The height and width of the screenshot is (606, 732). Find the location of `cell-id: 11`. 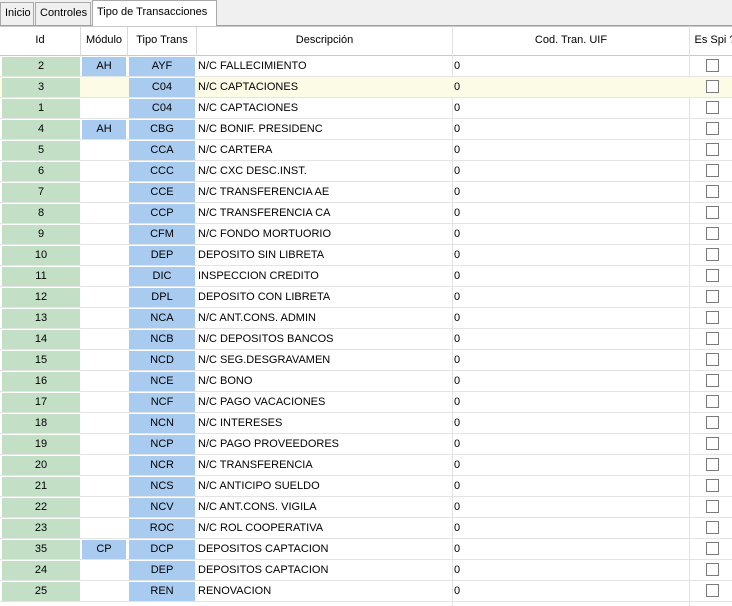

cell-id: 11 is located at coordinates (41, 276).